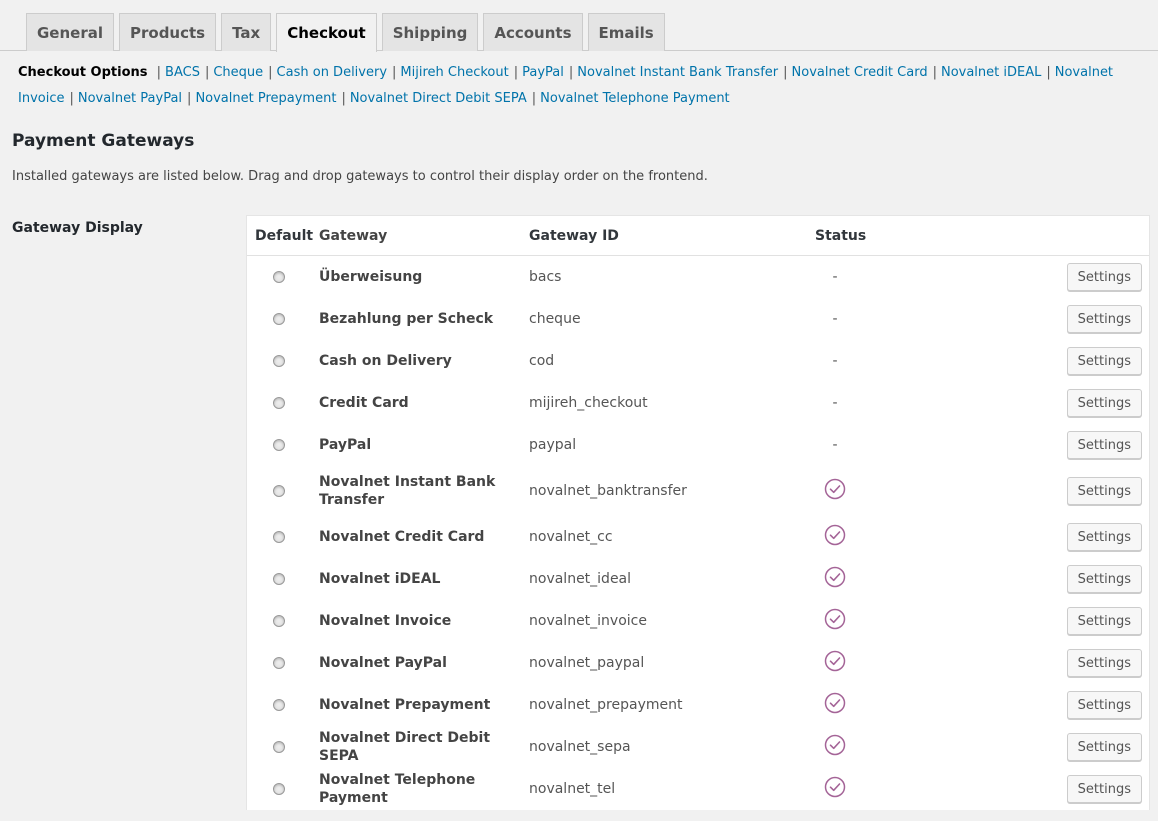  Describe the element at coordinates (580, 747) in the screenshot. I see `gateway-id: novalnet_sepa` at that location.